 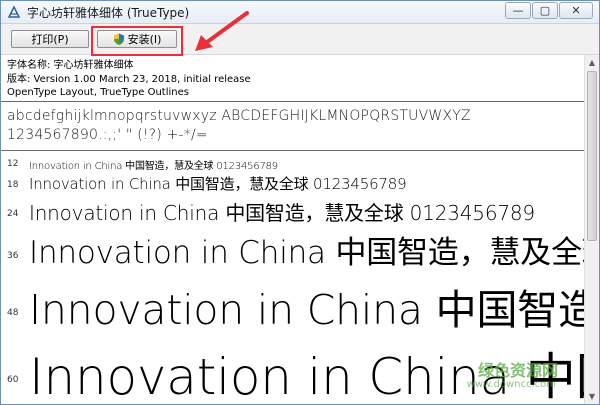 What do you see at coordinates (306, 253) in the screenshot?
I see `sample-text: Innovation in China 中国智造，慧及全球` at bounding box center [306, 253].